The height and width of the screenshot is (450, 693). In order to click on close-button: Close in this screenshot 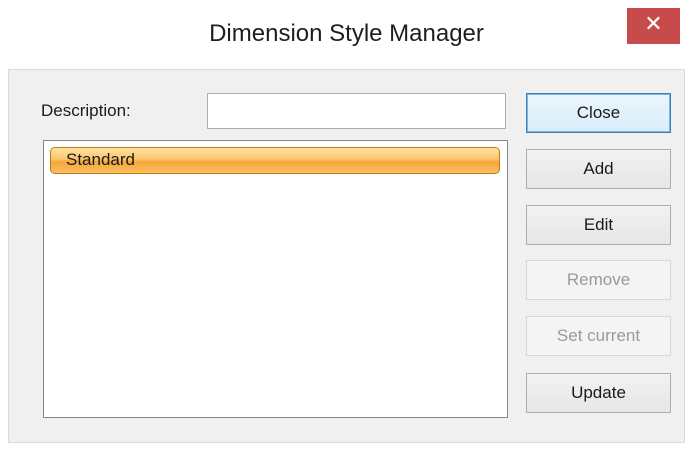, I will do `click(598, 113)`.